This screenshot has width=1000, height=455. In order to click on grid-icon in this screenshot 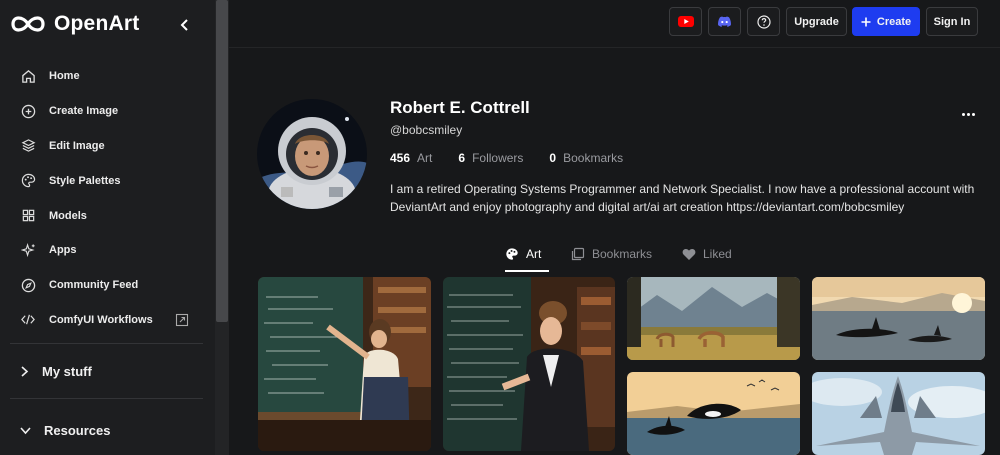, I will do `click(28, 216)`.